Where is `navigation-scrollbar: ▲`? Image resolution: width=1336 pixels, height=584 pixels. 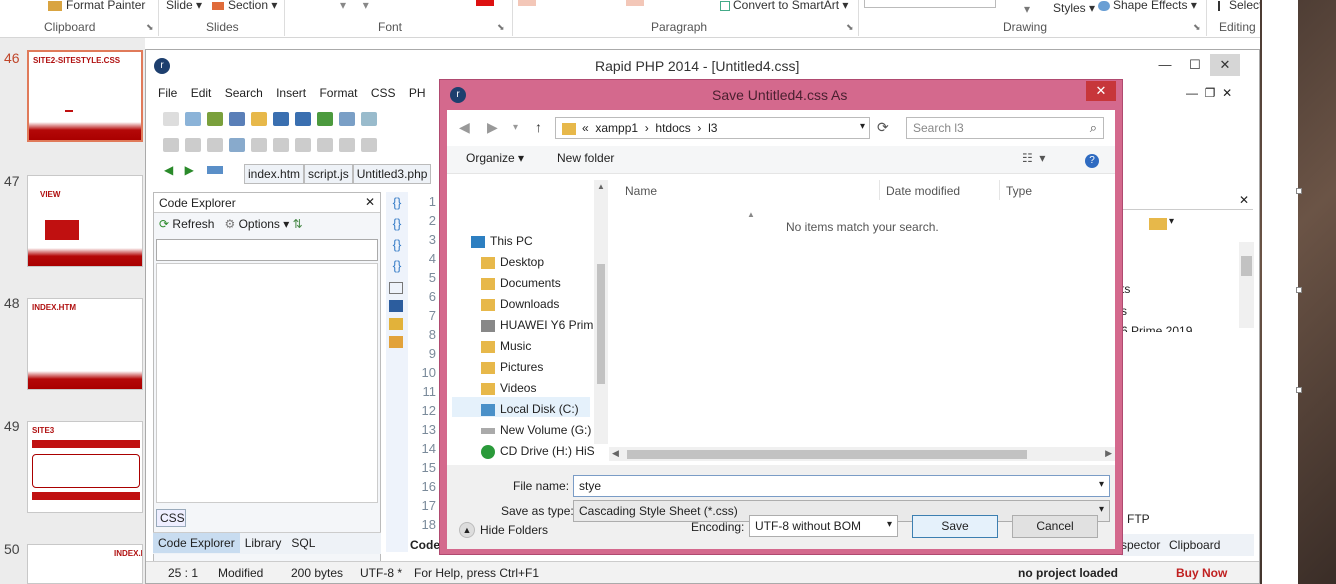 navigation-scrollbar: ▲ is located at coordinates (601, 312).